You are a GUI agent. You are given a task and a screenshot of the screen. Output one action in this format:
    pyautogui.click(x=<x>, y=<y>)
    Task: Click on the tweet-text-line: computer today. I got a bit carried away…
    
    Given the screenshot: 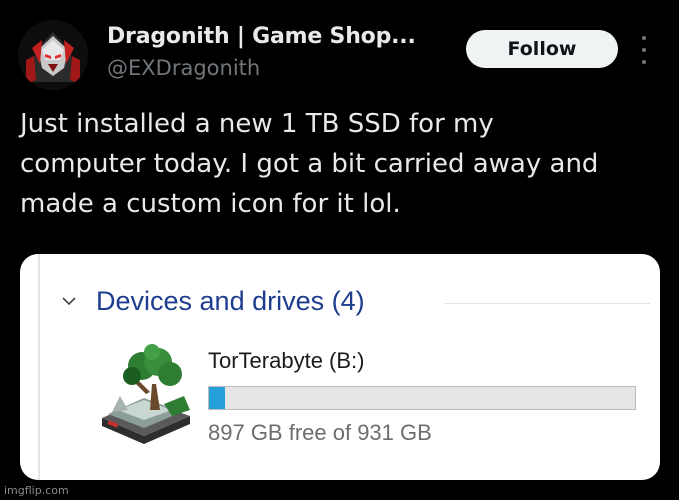 What is the action you would take?
    pyautogui.click(x=309, y=164)
    